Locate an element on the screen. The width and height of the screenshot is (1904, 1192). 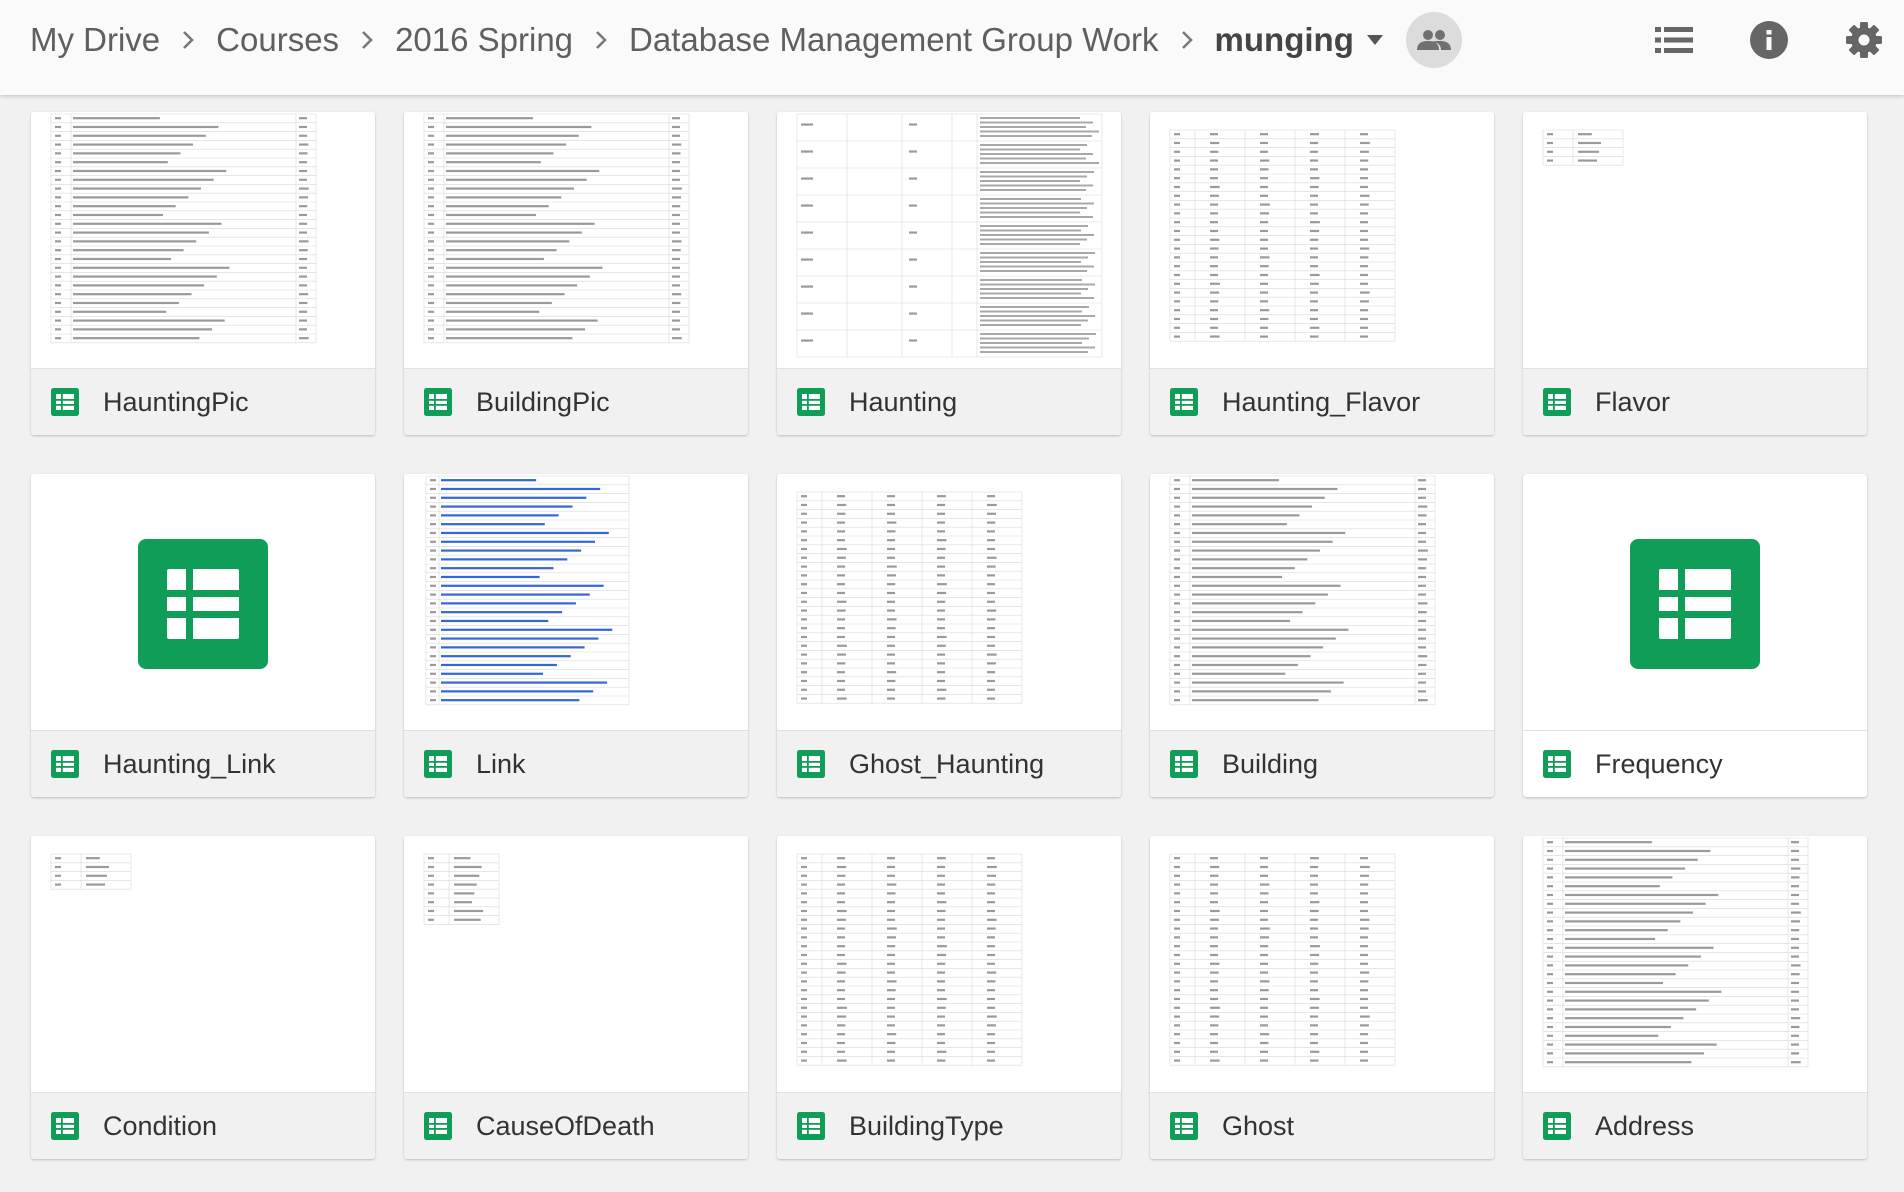
file-name: Ghost is located at coordinates (1258, 1125).